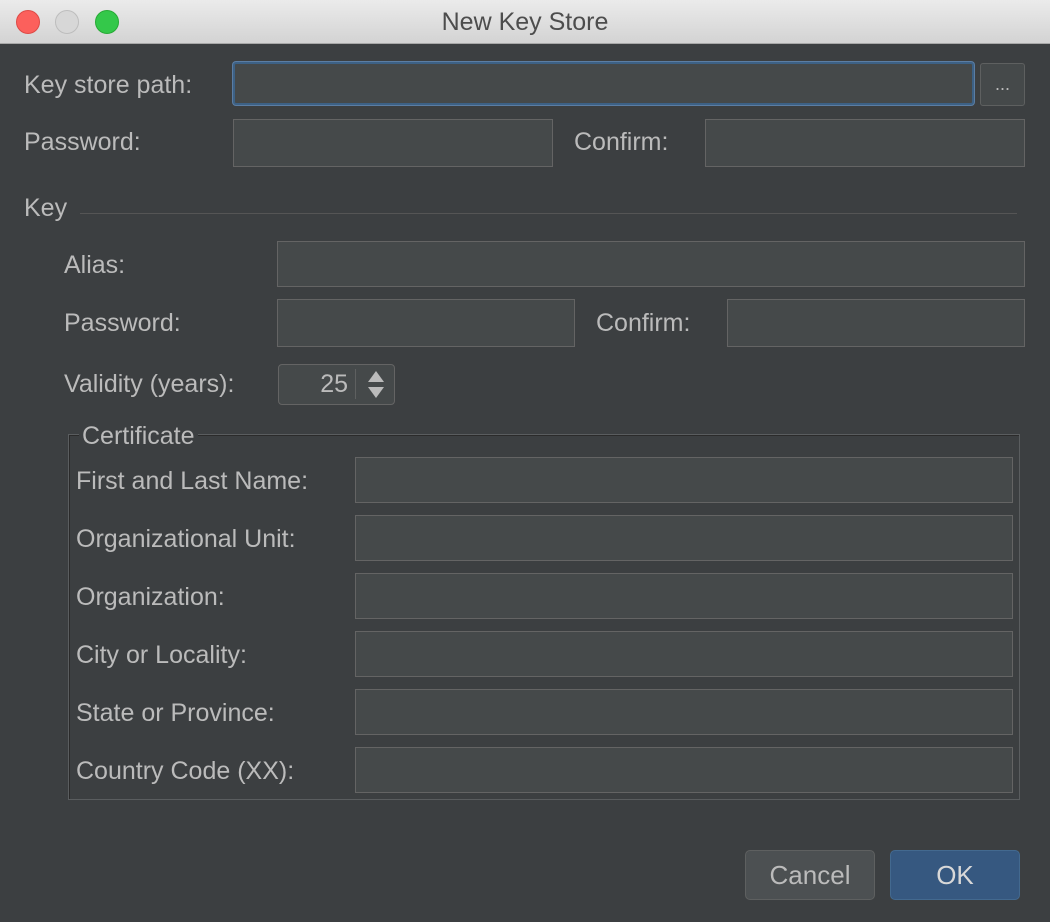  What do you see at coordinates (684, 654) in the screenshot?
I see `city-field` at bounding box center [684, 654].